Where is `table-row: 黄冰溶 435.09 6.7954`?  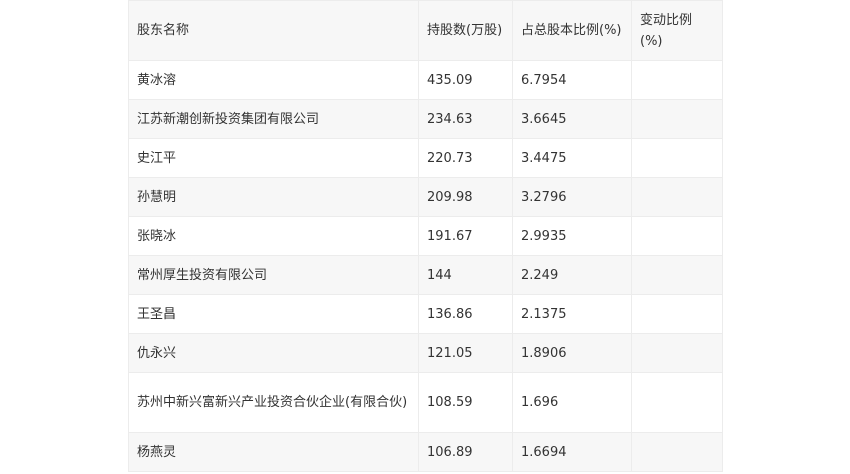 table-row: 黄冰溶 435.09 6.7954 is located at coordinates (425, 80).